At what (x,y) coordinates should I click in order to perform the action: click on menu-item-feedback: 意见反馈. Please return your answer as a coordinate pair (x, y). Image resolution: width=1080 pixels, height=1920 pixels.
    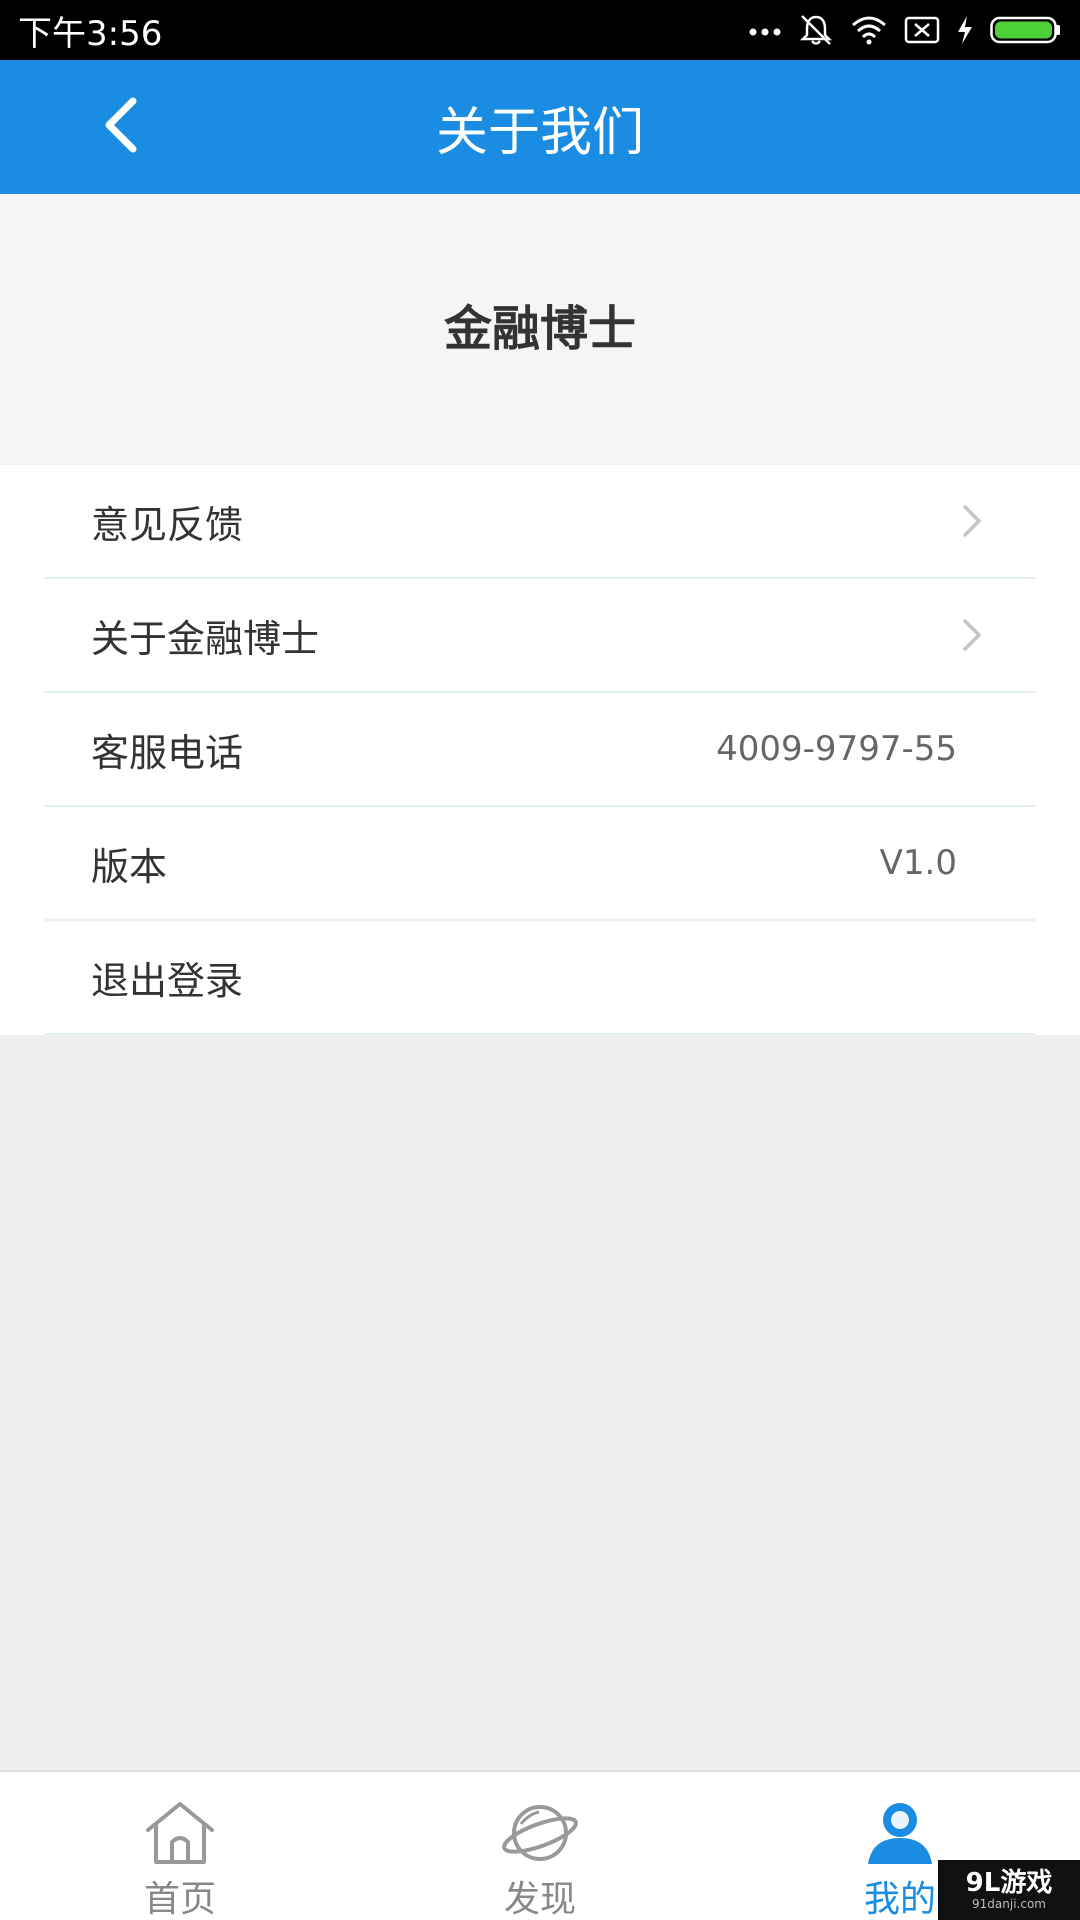
    Looking at the image, I should click on (540, 522).